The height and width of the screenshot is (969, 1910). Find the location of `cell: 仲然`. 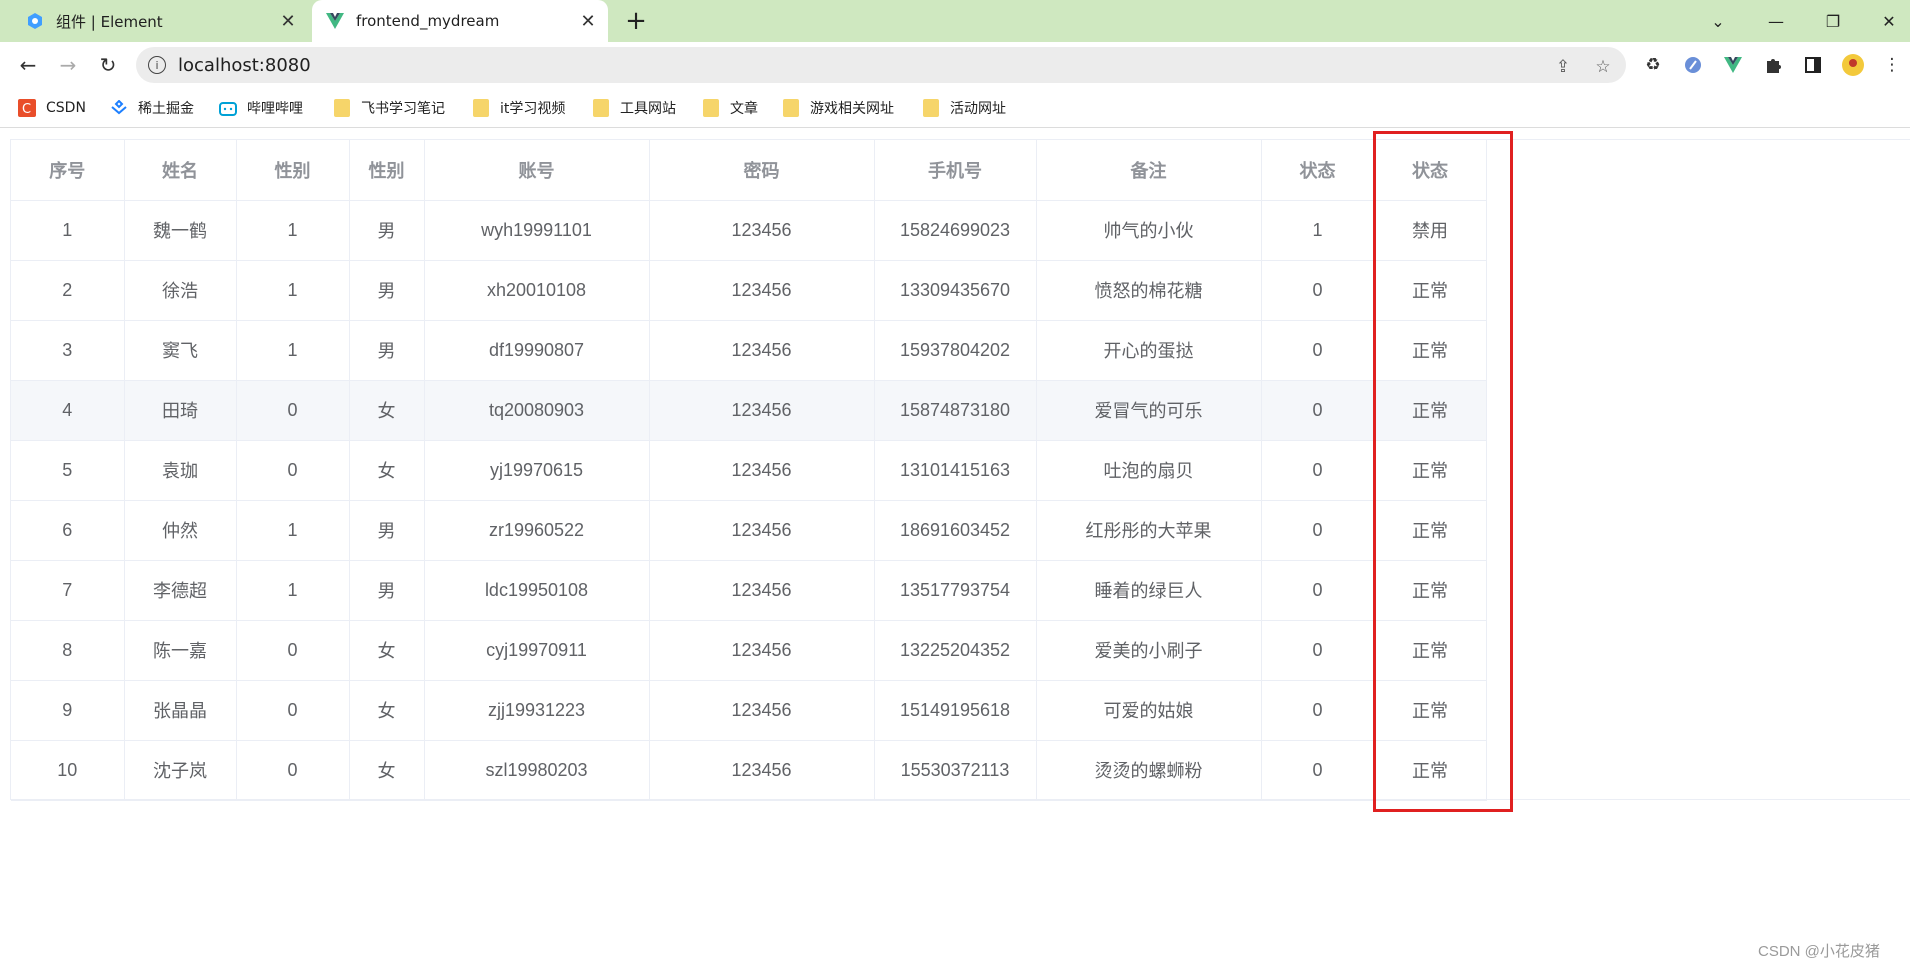

cell: 仲然 is located at coordinates (180, 530).